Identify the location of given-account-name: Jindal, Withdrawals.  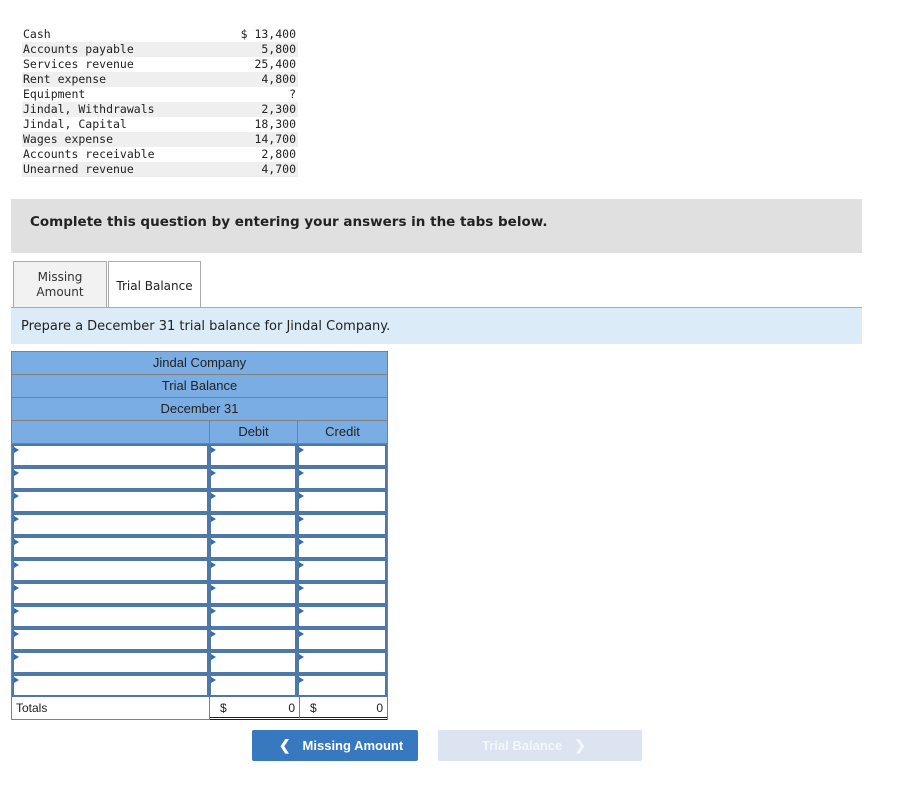
(89, 109).